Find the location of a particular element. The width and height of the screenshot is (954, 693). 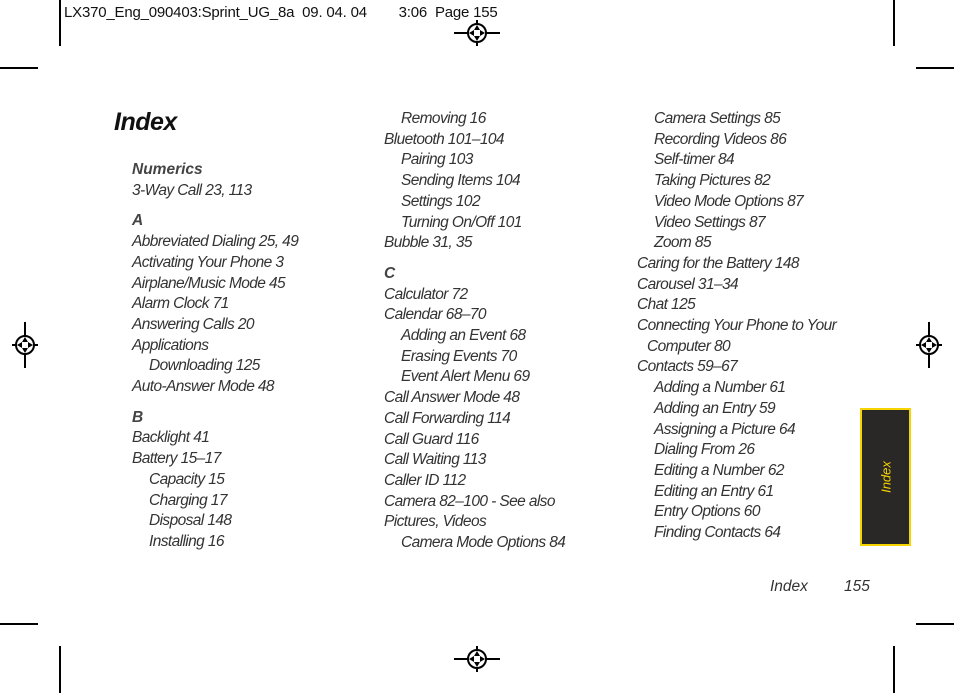

index-entry: Applications is located at coordinates (170, 345).